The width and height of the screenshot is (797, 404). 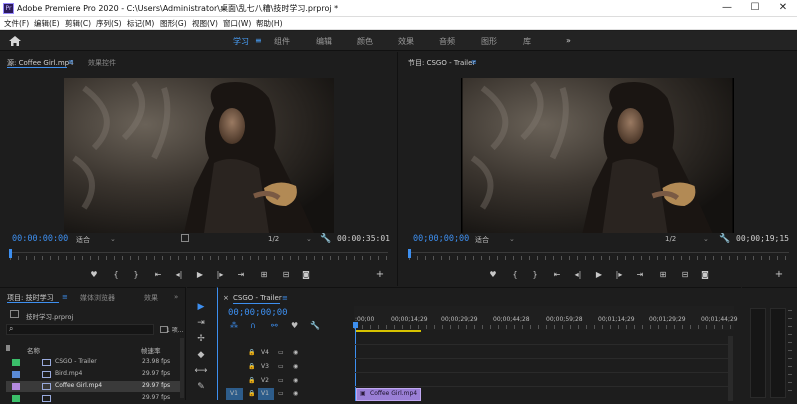 What do you see at coordinates (482, 240) in the screenshot?
I see `program-fit-dropdown: 适合` at bounding box center [482, 240].